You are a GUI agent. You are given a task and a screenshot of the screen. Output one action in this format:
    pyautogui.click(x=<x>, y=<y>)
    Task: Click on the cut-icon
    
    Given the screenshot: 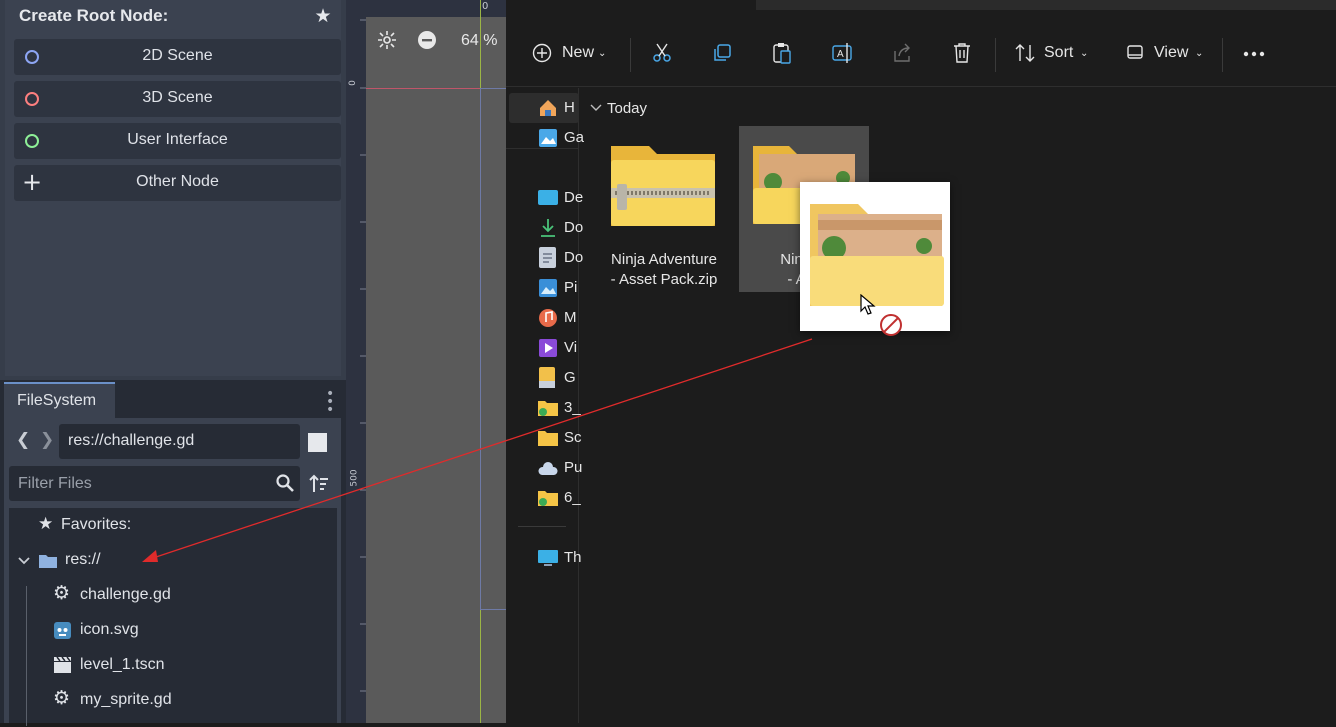 What is the action you would take?
    pyautogui.click(x=662, y=53)
    